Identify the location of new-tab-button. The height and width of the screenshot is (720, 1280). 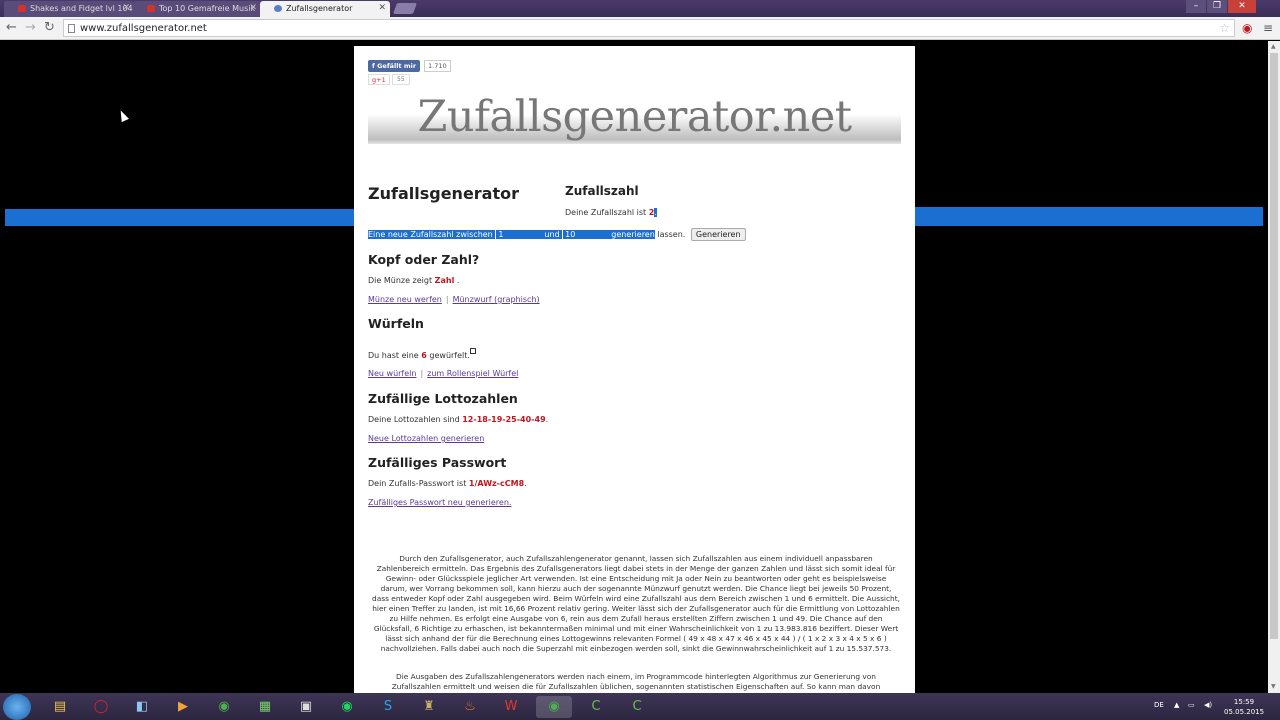
(405, 8).